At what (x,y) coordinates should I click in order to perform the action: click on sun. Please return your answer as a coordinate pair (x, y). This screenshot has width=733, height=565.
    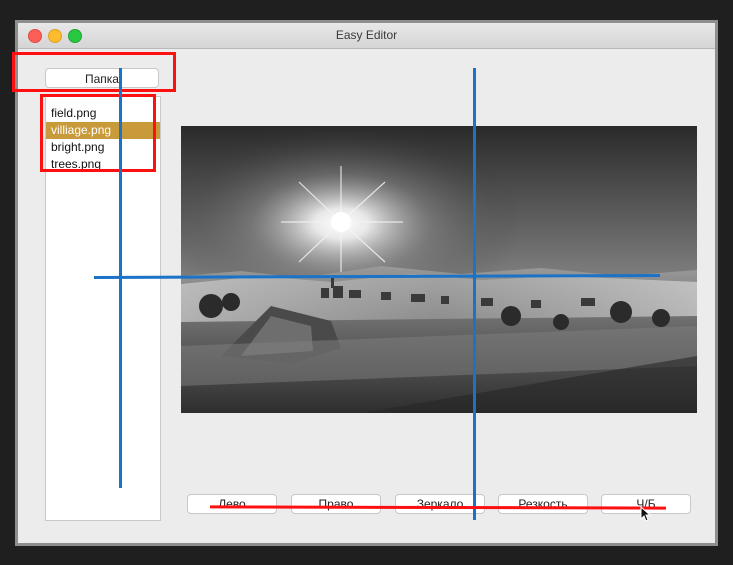
    Looking at the image, I should click on (341, 222).